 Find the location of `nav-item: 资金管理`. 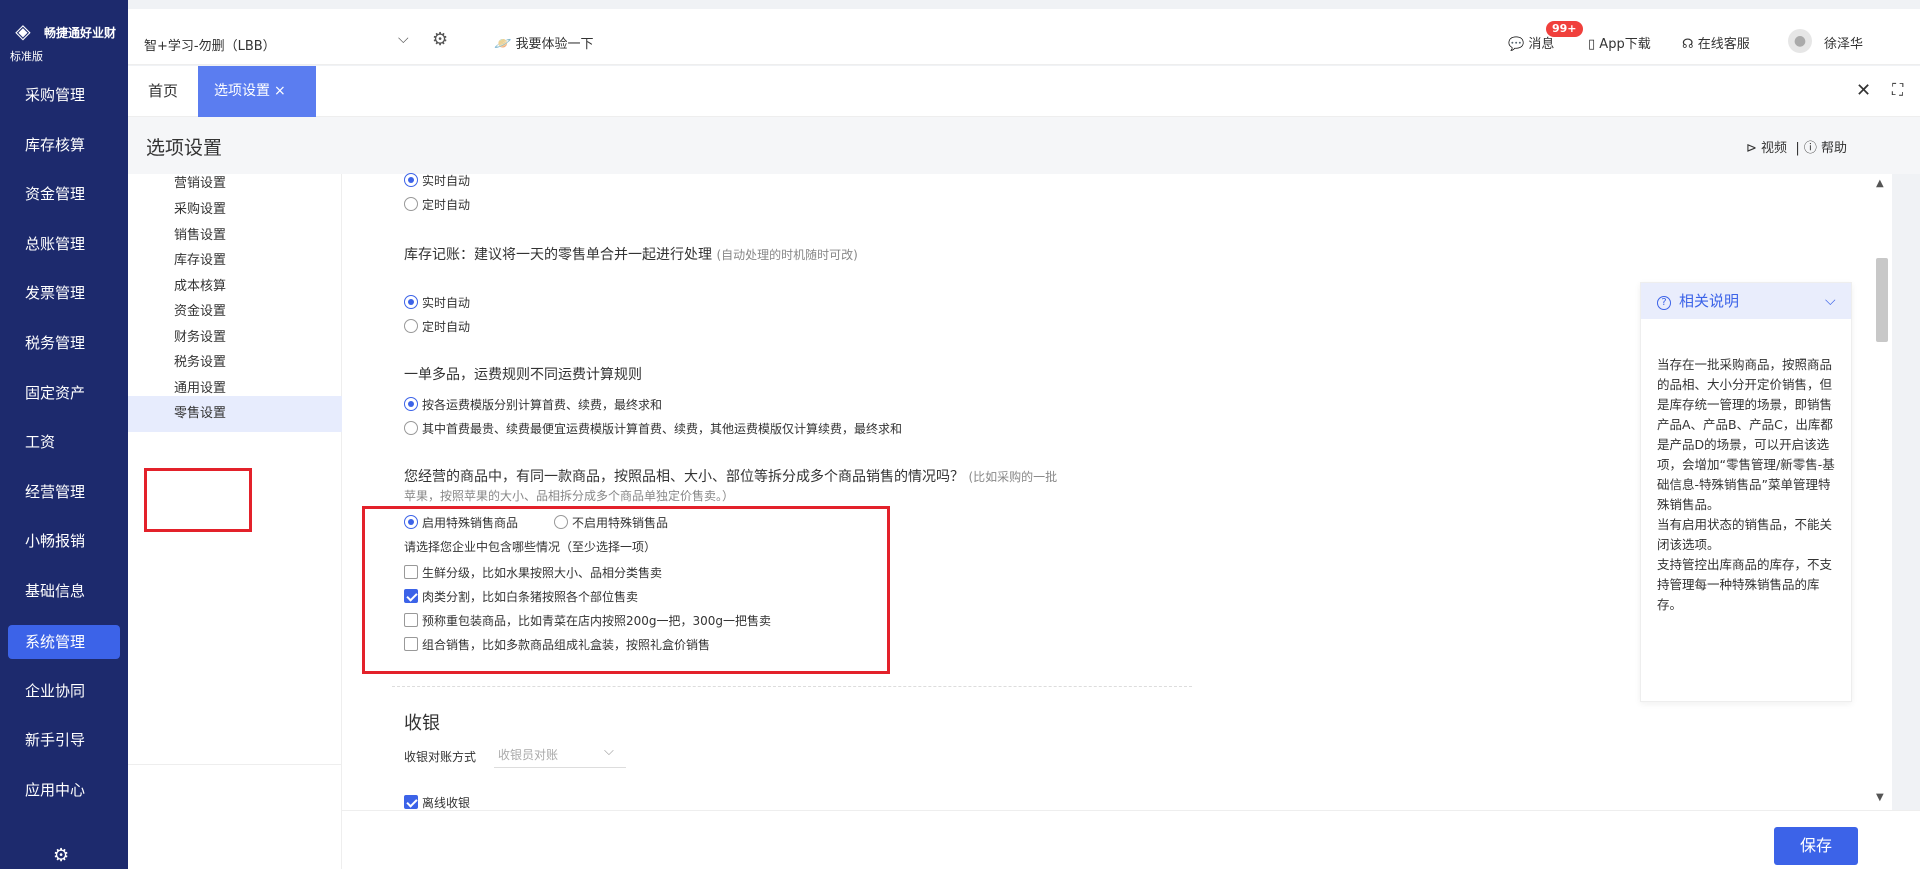

nav-item: 资金管理 is located at coordinates (64, 195).